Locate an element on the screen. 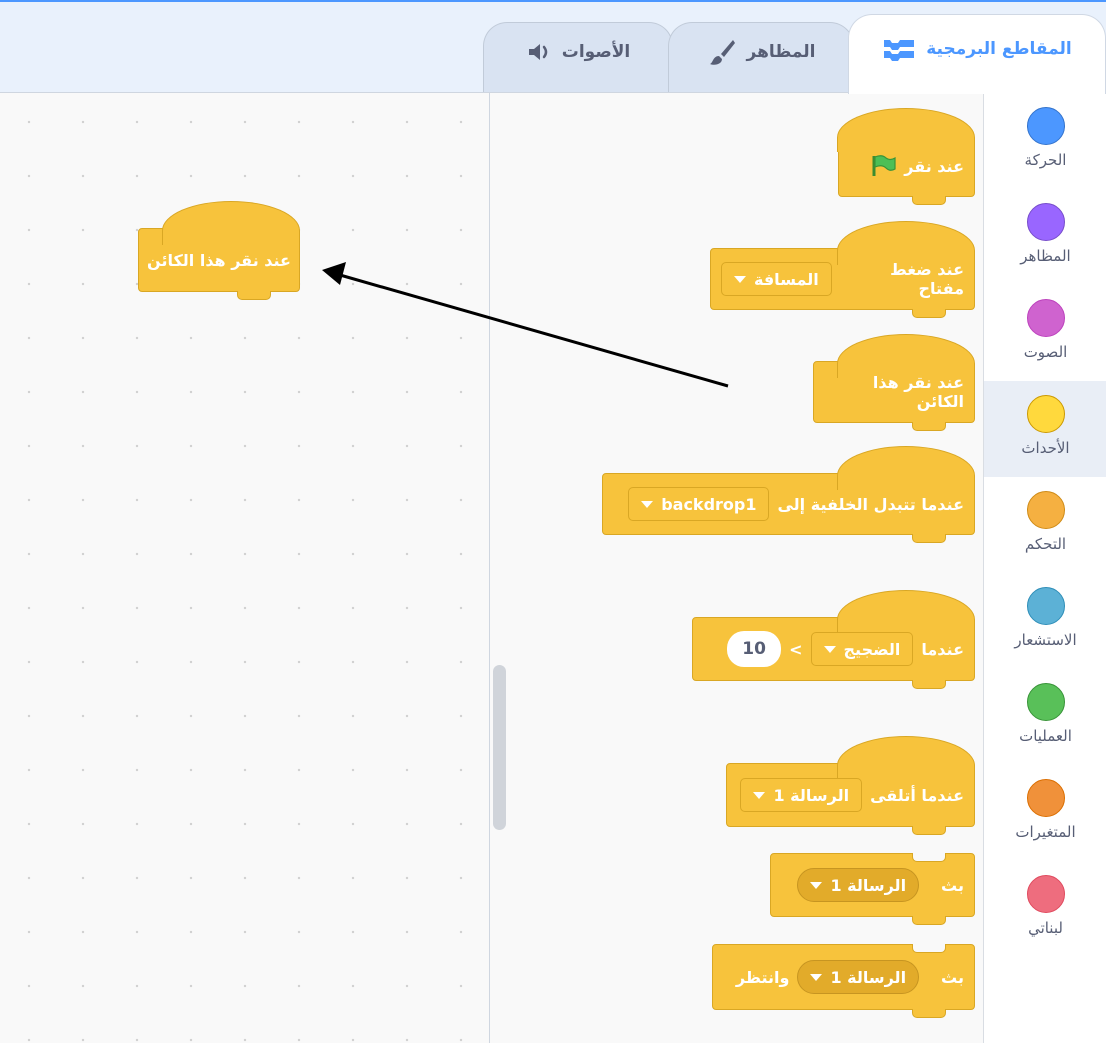  paintbrush-icon is located at coordinates (722, 52).